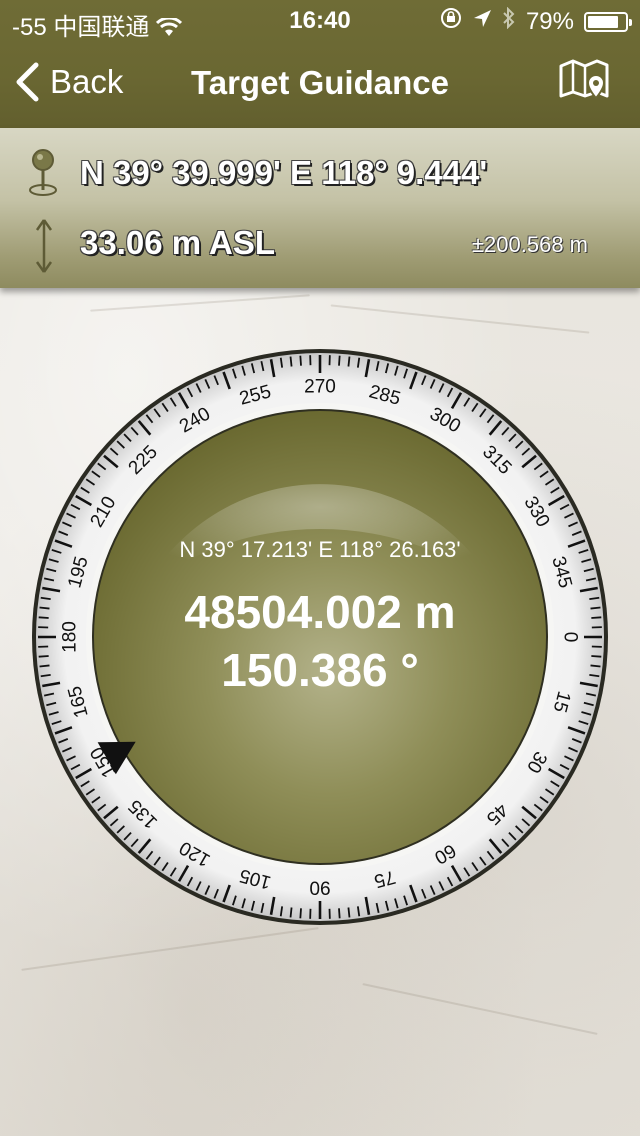  What do you see at coordinates (451, 21) in the screenshot?
I see `rotation-lock-icon` at bounding box center [451, 21].